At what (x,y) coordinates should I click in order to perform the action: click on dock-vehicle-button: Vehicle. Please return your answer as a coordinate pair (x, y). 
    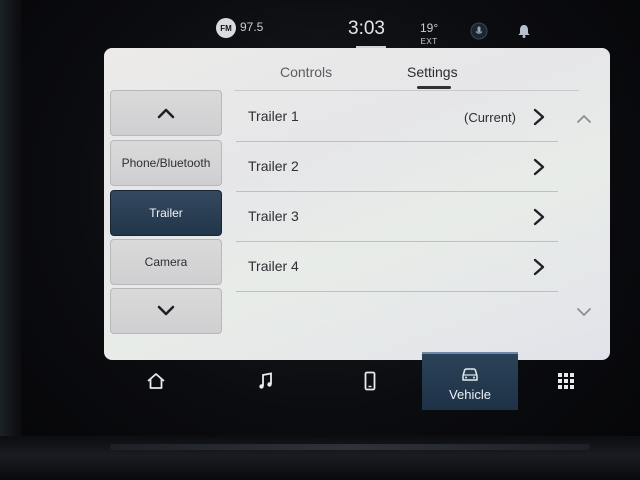
    Looking at the image, I should click on (470, 381).